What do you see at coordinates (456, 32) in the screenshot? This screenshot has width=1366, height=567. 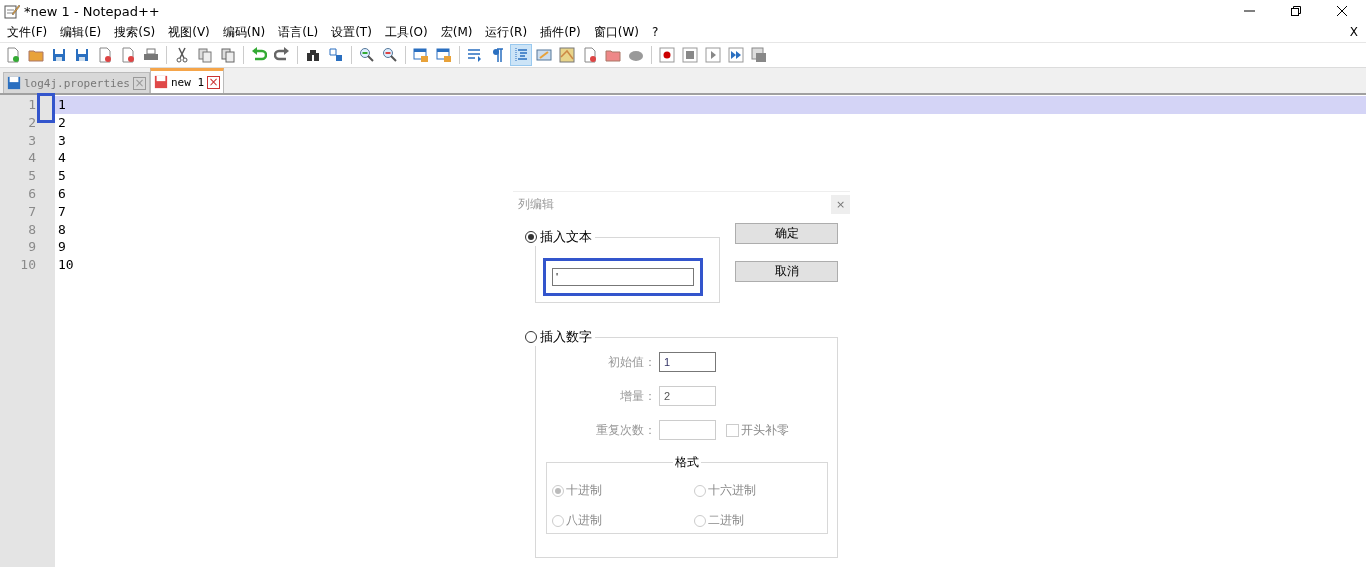 I see `menu-item: 宏(M)` at bounding box center [456, 32].